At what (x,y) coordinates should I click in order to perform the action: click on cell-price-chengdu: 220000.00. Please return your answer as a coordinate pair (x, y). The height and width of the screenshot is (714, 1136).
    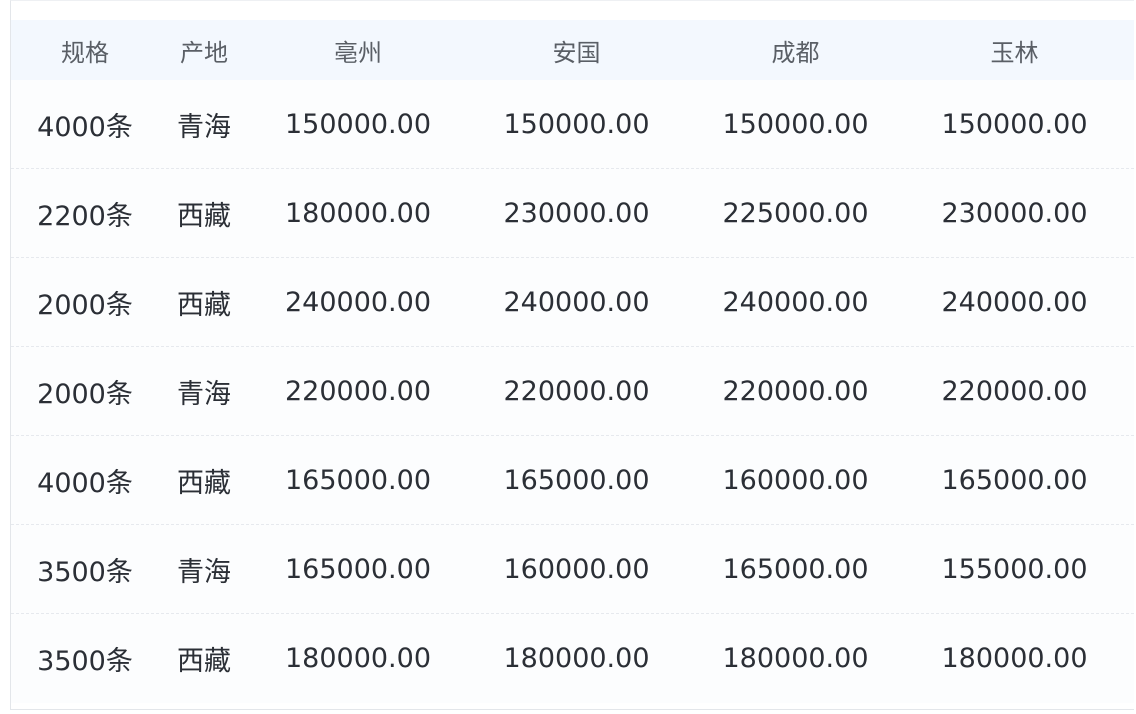
    Looking at the image, I should click on (795, 391).